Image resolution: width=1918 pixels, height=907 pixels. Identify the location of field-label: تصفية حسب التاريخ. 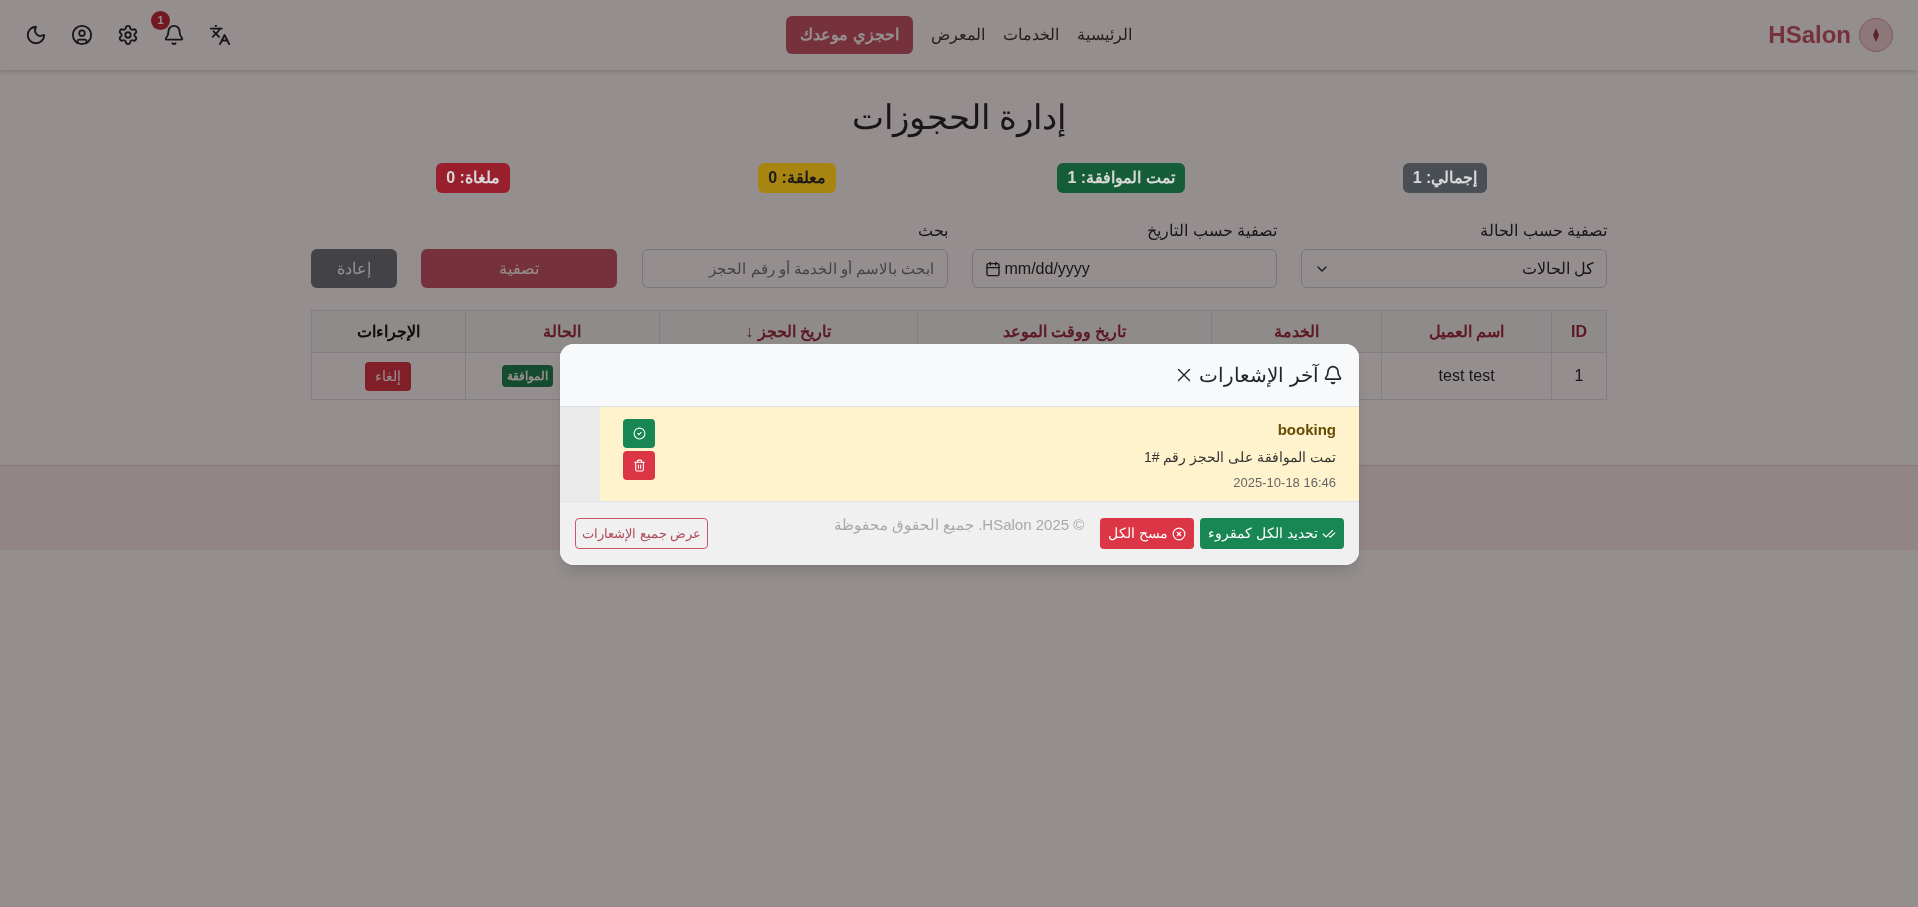
(1212, 231).